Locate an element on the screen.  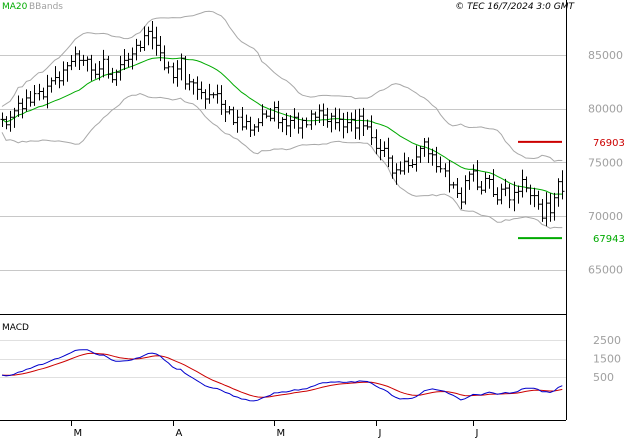
macd-y-tick-label: 1500 is located at coordinates (607, 359).